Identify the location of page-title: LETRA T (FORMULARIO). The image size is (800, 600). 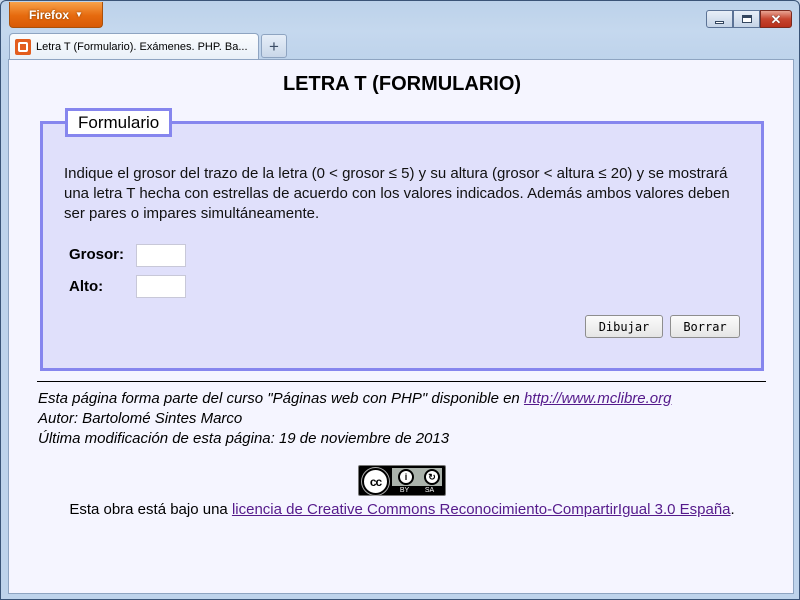
(402, 84).